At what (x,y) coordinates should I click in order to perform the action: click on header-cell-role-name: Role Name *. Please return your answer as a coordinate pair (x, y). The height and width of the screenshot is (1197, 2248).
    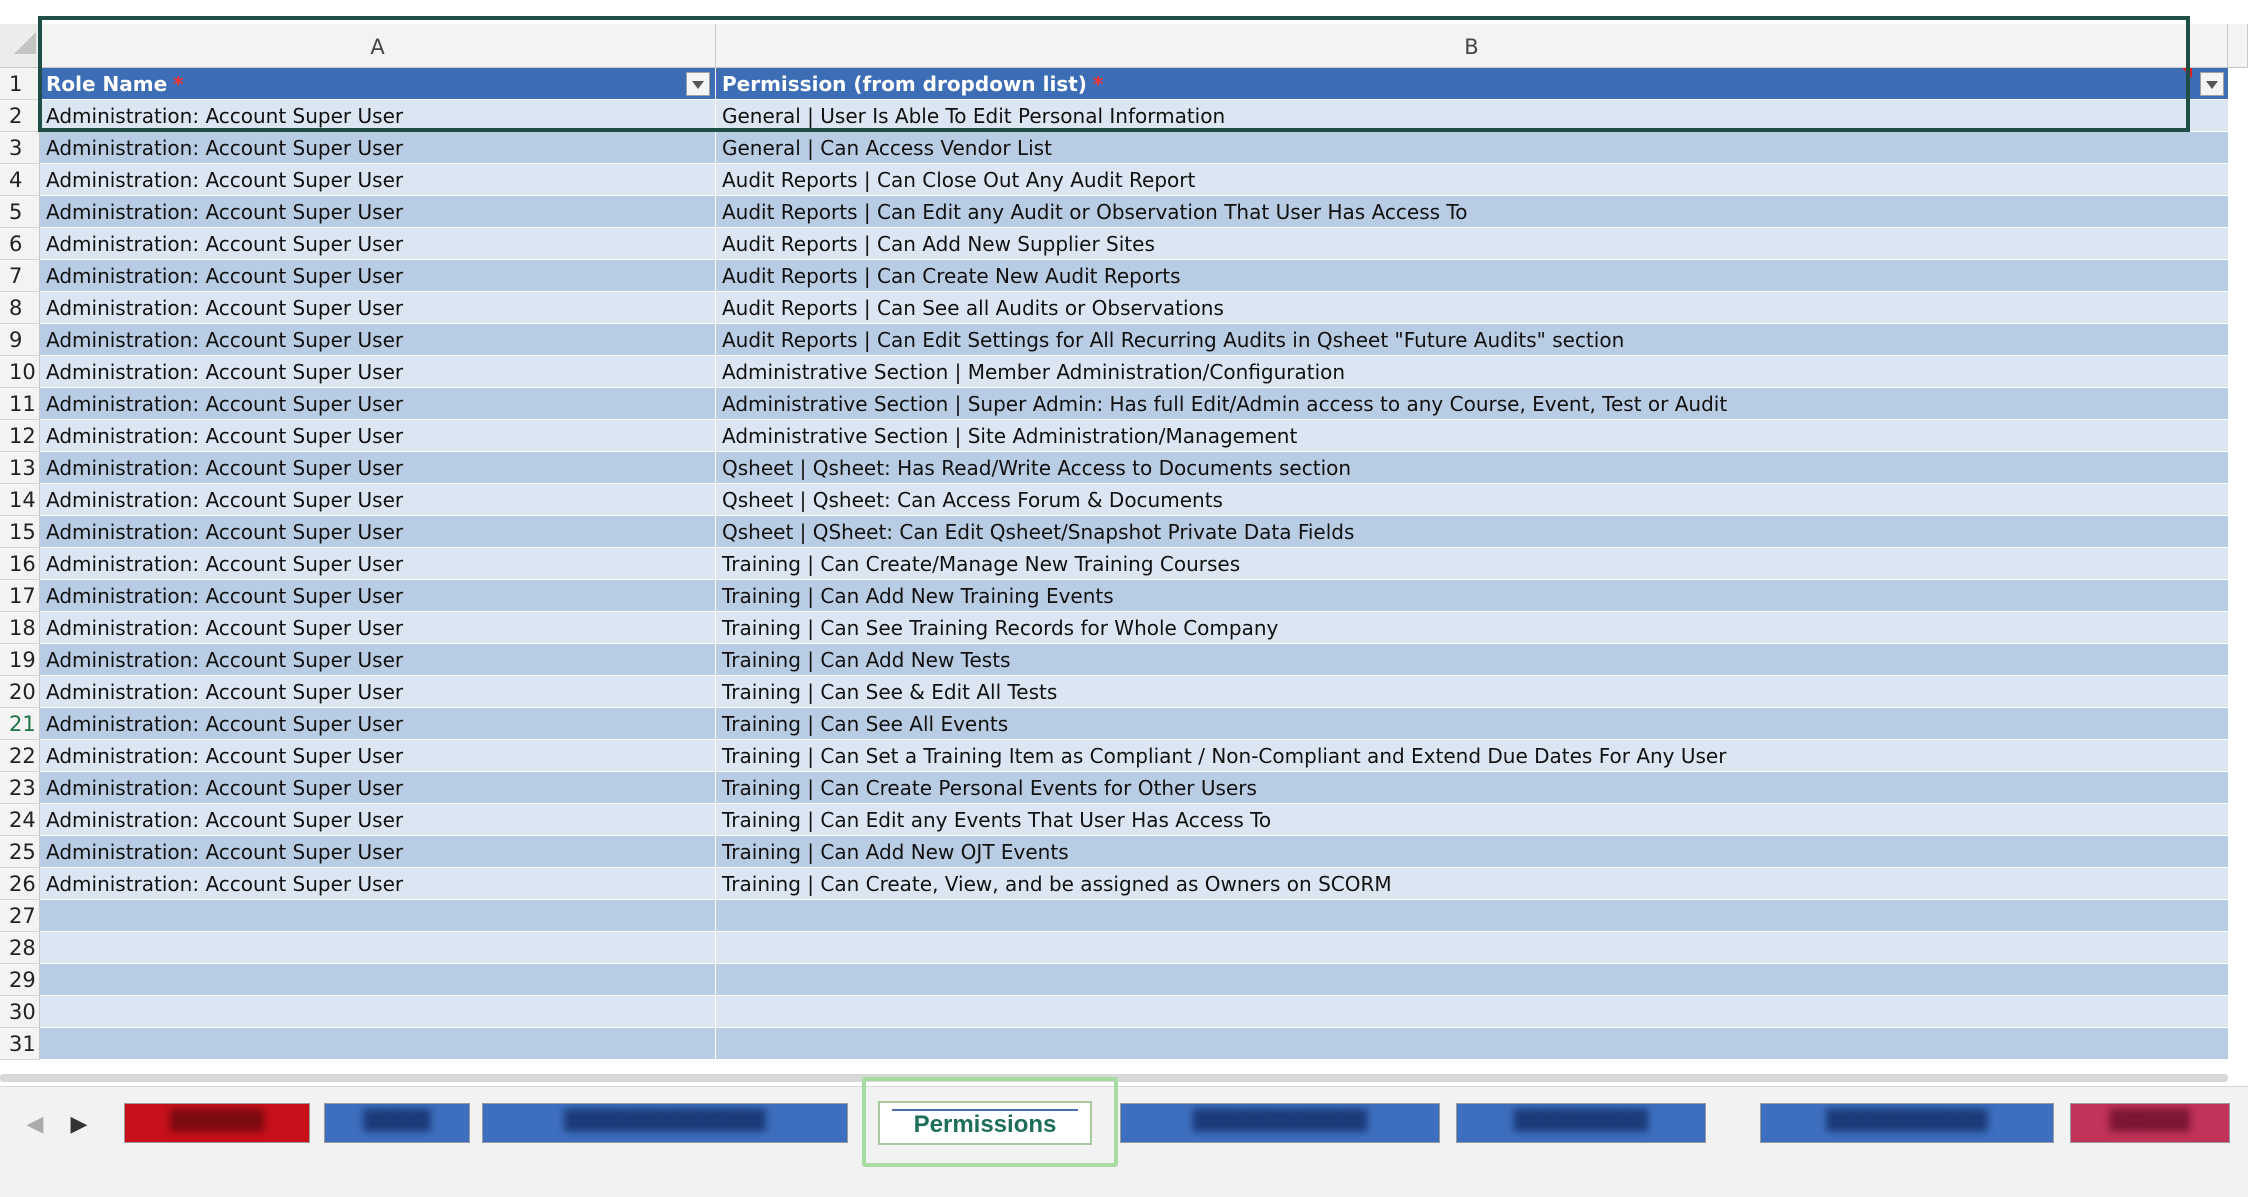
    Looking at the image, I should click on (378, 84).